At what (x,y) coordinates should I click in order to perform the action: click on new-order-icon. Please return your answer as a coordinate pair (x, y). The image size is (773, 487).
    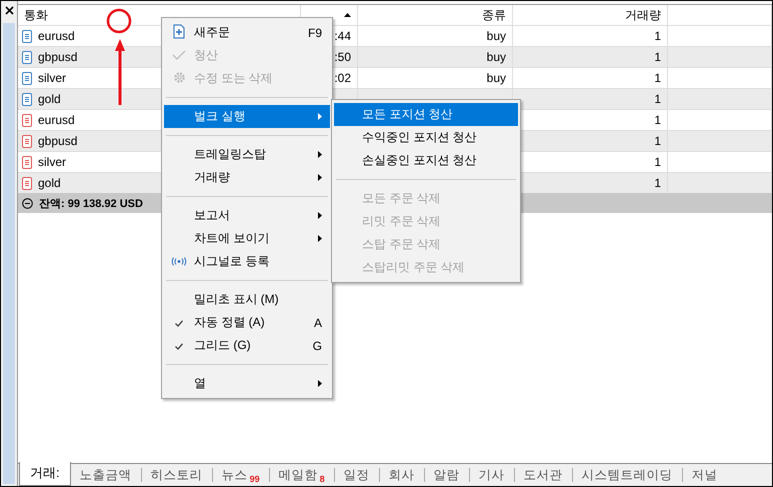
    Looking at the image, I should click on (179, 33).